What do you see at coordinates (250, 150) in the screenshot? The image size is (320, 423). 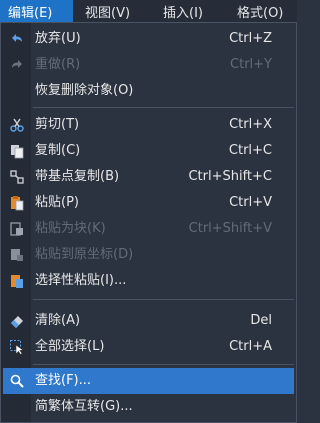 I see `menu-item-shortcut: Ctrl+C` at bounding box center [250, 150].